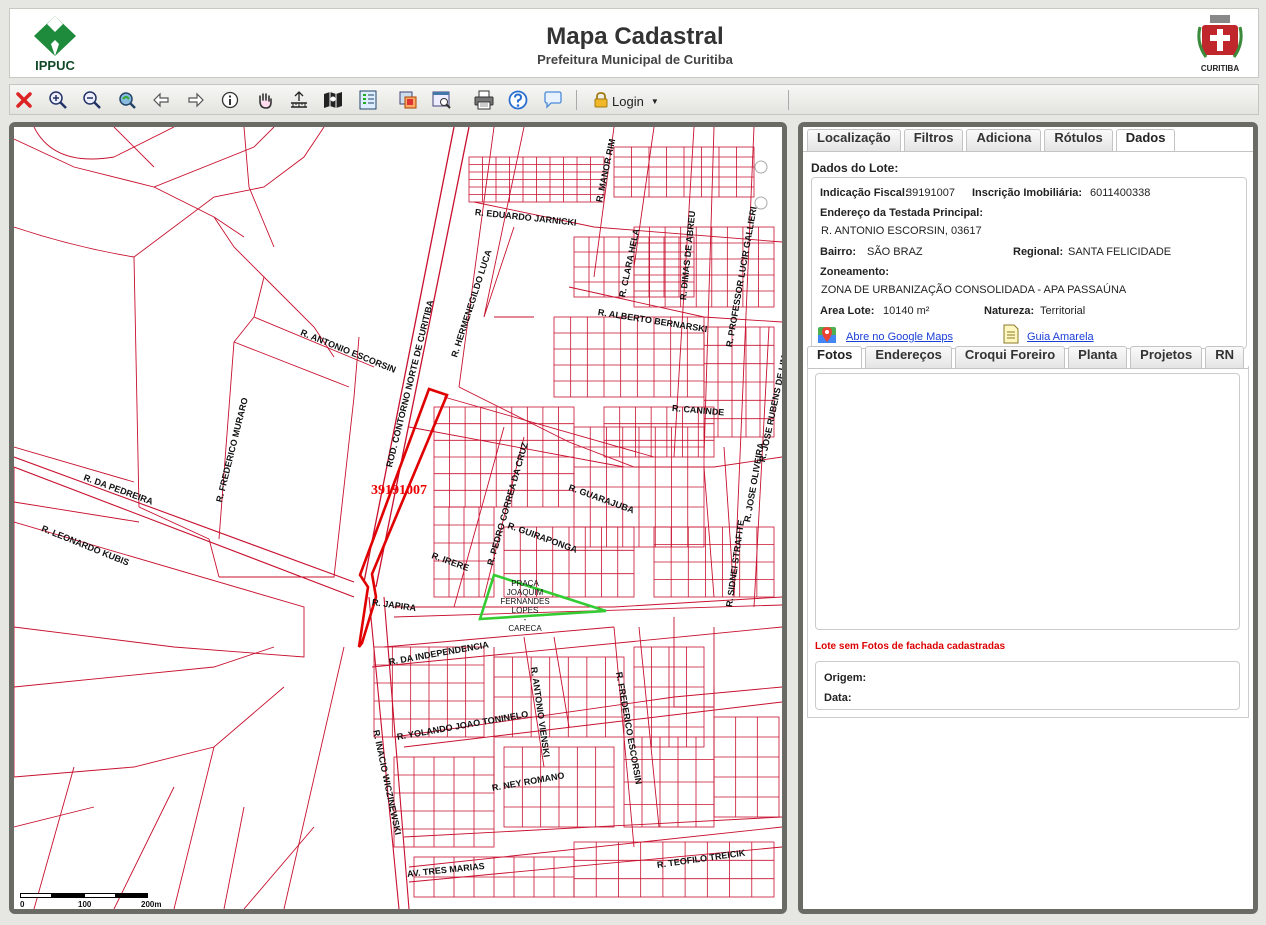  I want to click on pan-hand-icon, so click(265, 100).